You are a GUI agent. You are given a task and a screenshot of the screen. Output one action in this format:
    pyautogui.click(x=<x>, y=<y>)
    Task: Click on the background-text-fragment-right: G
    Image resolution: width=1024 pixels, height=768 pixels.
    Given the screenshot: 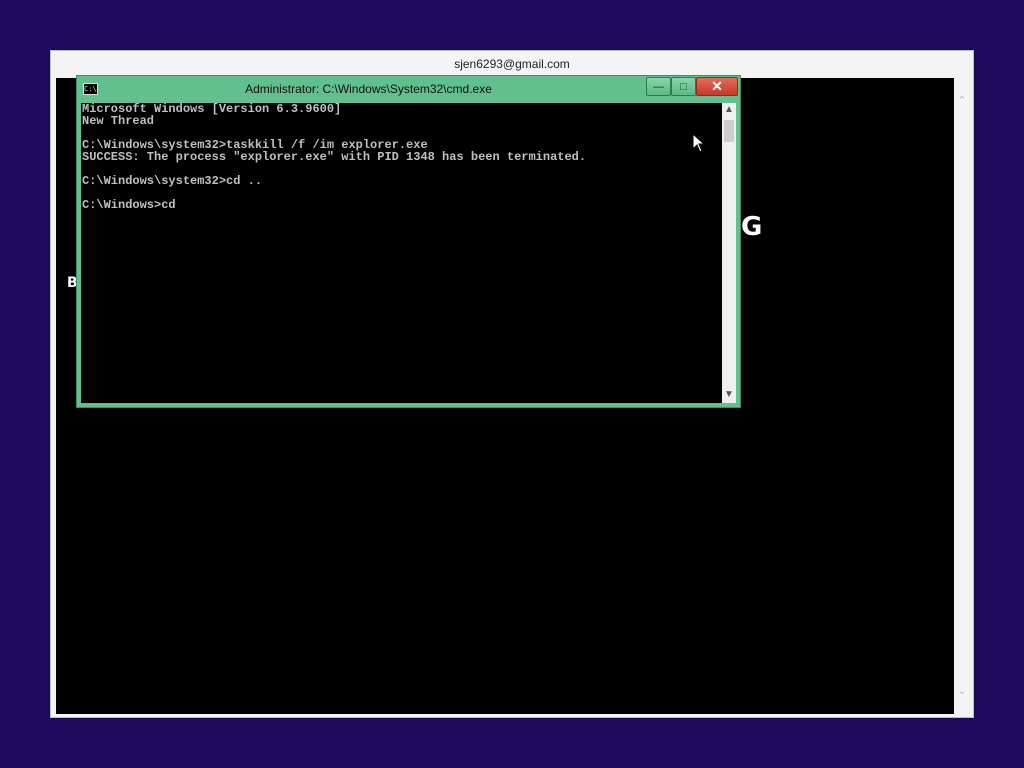 What is the action you would take?
    pyautogui.click(x=752, y=227)
    